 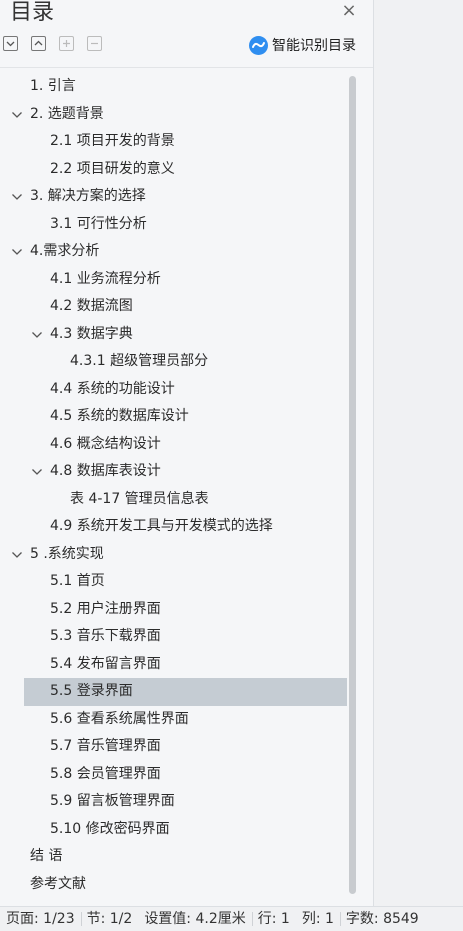 What do you see at coordinates (173, 87) in the screenshot?
I see `toc-item: 1. 引言` at bounding box center [173, 87].